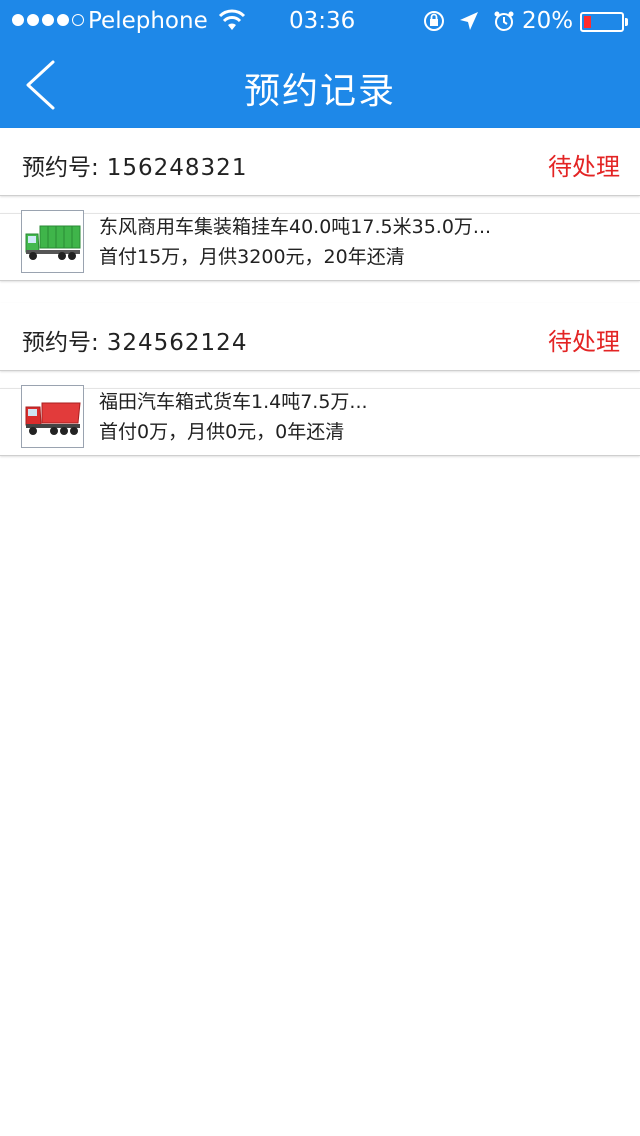  I want to click on payment-terms: 首付15万，月供3200元，20年还清, so click(252, 257).